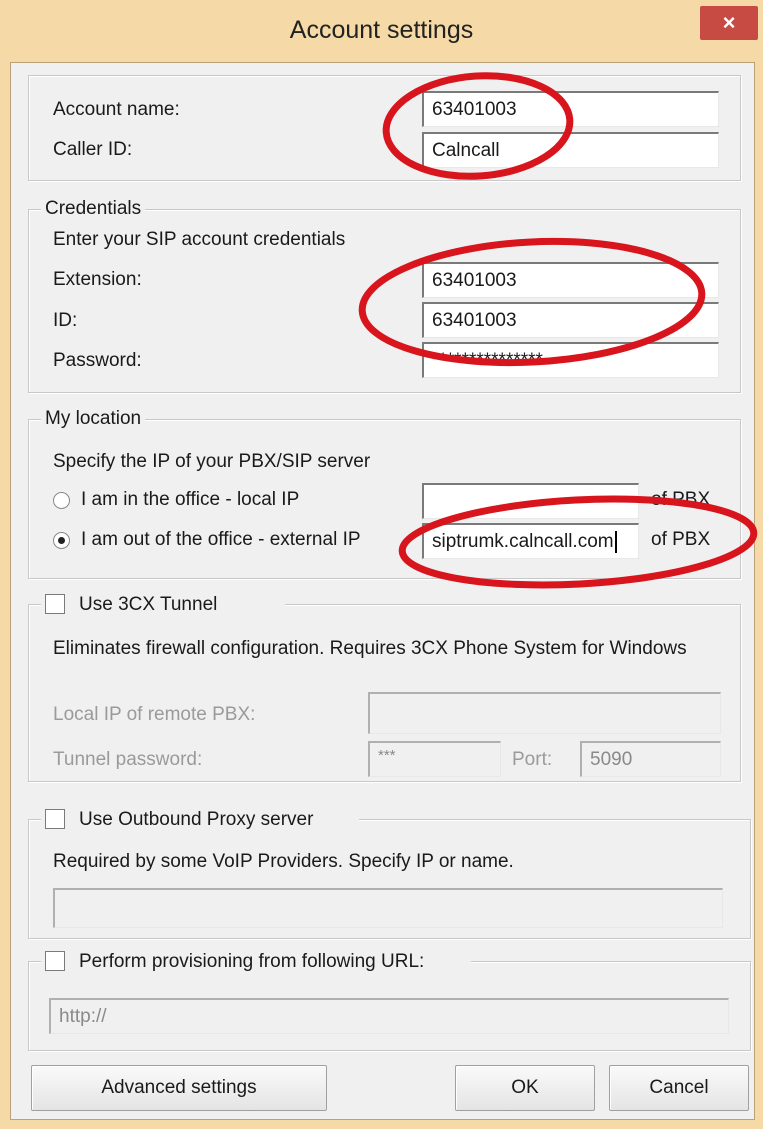 The image size is (763, 1129). What do you see at coordinates (570, 280) in the screenshot?
I see `extension-input: 63401003` at bounding box center [570, 280].